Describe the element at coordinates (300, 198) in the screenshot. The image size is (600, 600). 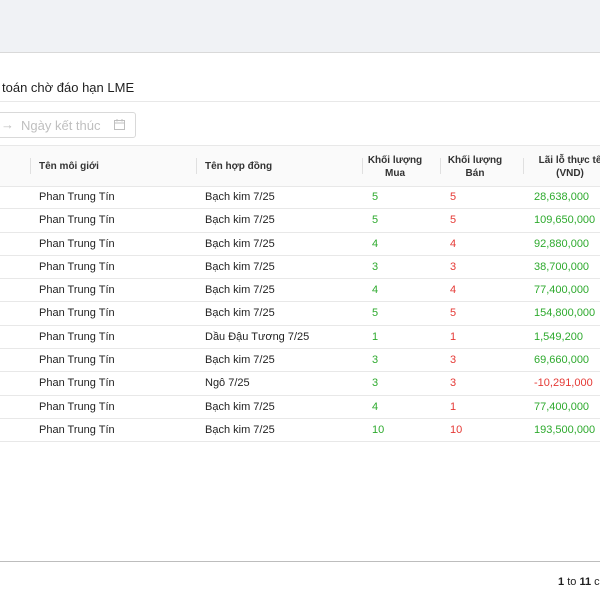
I see `table-row: Phan Trung Tín Bạch kim 7/25 5 5 28,638,000` at that location.